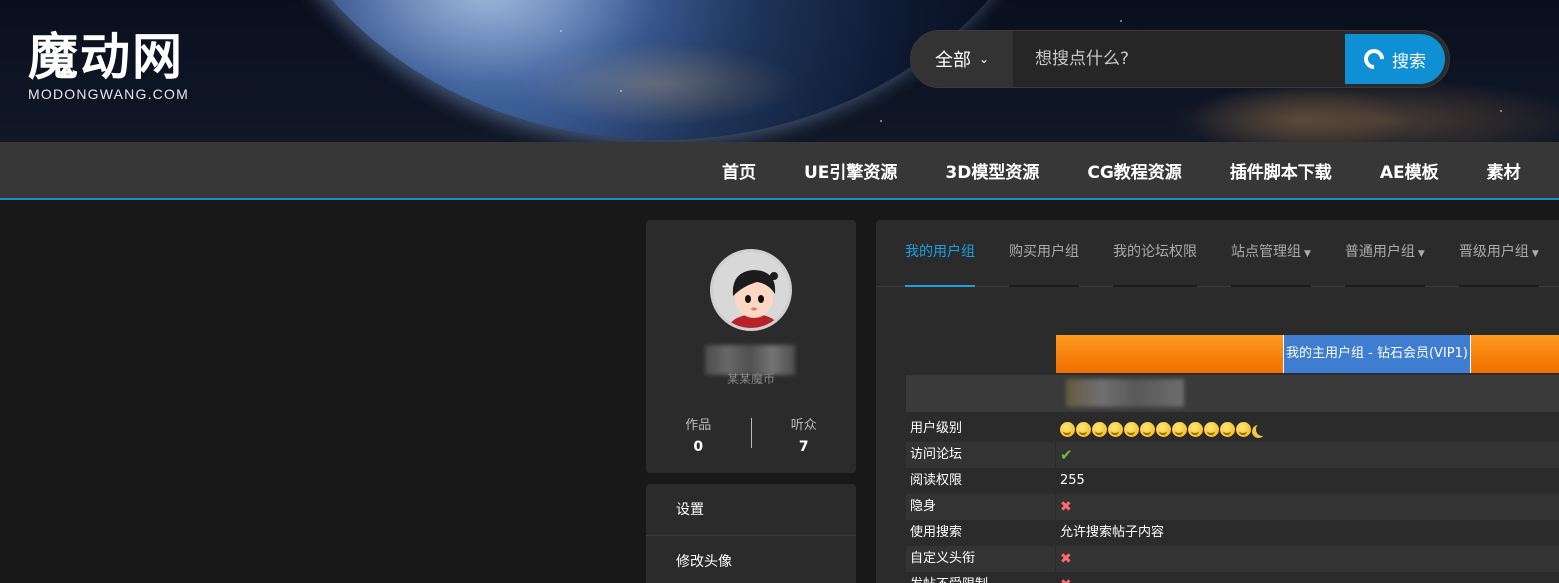  I want to click on table-row: 发帖不受限制 ✖, so click(1232, 577).